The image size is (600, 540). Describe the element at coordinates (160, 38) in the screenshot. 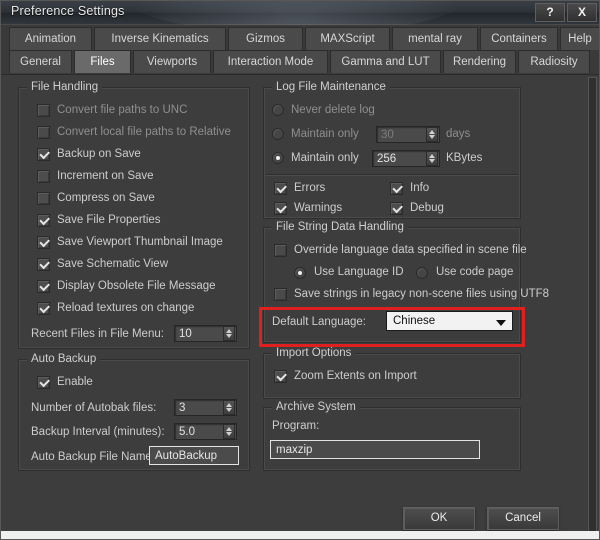

I see `tab-inverse-kinematics: Inverse Kinematics` at that location.